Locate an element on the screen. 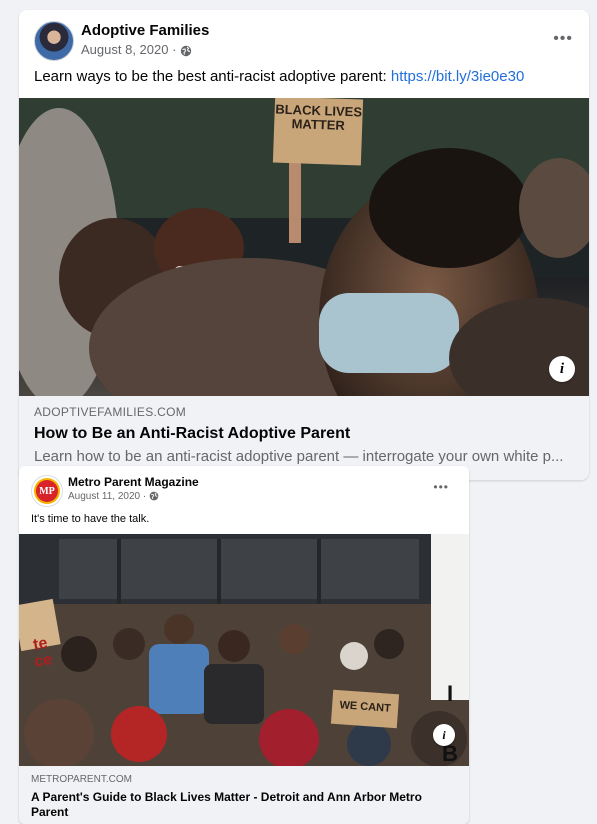 This screenshot has height=824, width=597. link-domain: ADOPTIVEFAMILIES.COM is located at coordinates (110, 412).